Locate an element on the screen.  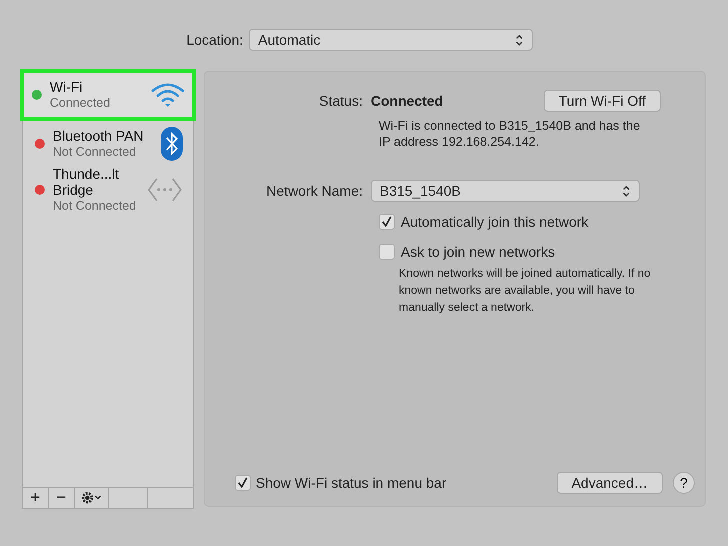
service-item: Wi-Fi Connected is located at coordinates (108, 95).